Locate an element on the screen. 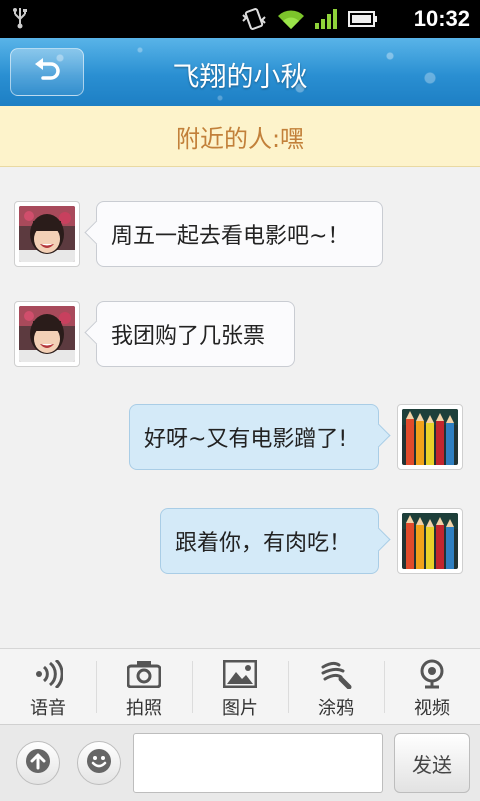 This screenshot has height=801, width=480. doodle-button: 涂鸦 is located at coordinates (336, 687).